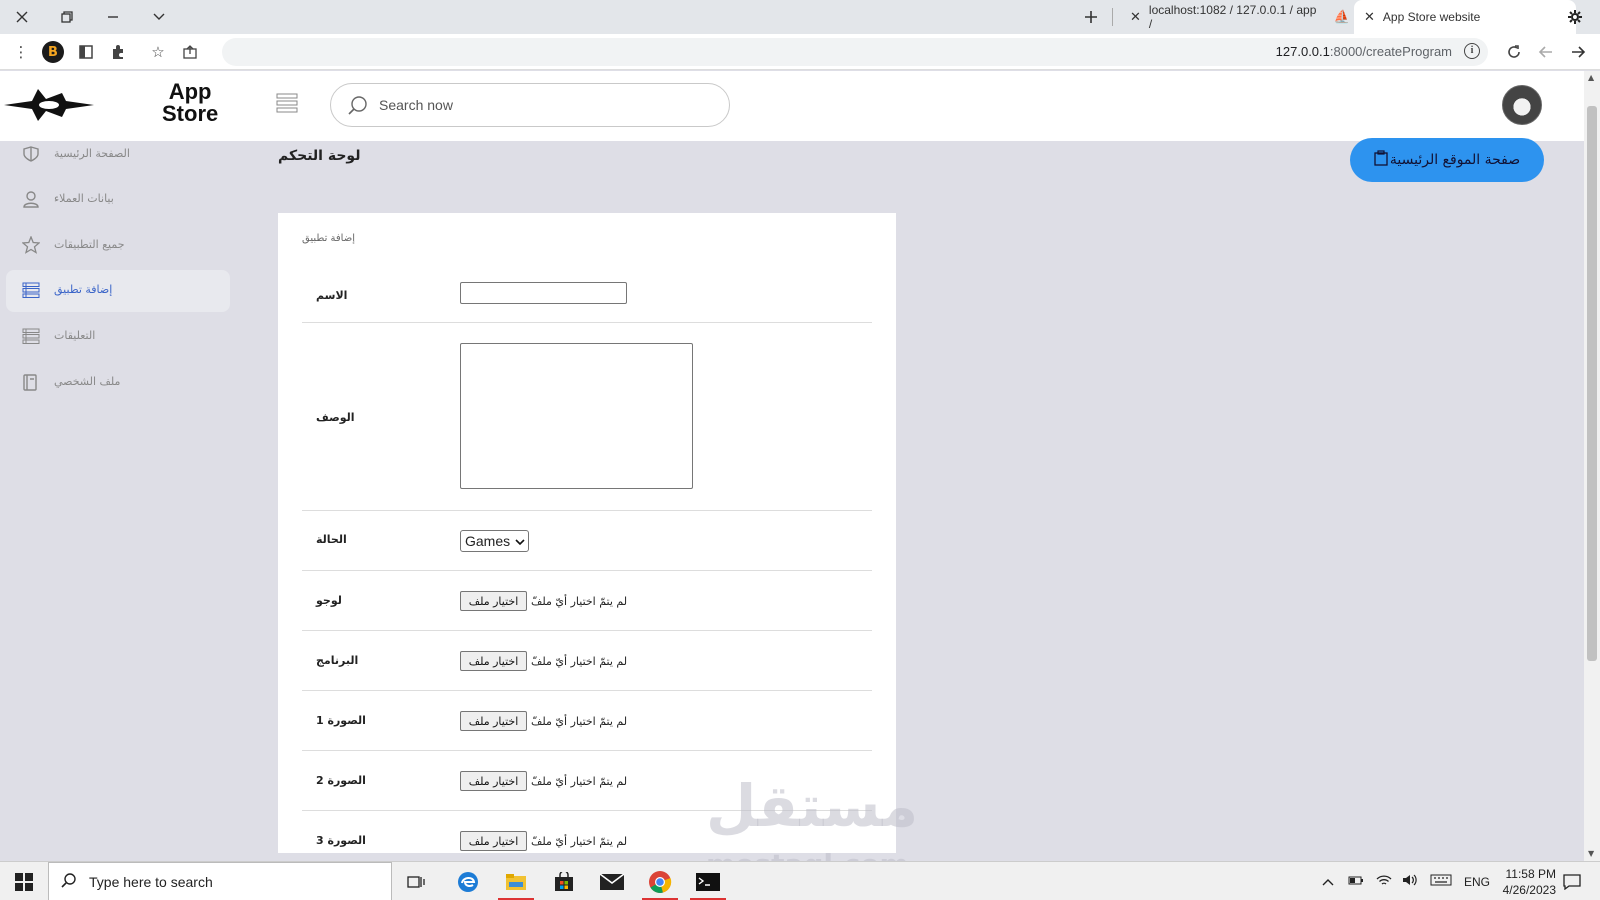 The height and width of the screenshot is (900, 1600). I want to click on sidebar-item-add-app: إضافة تطبيق, so click(118, 291).